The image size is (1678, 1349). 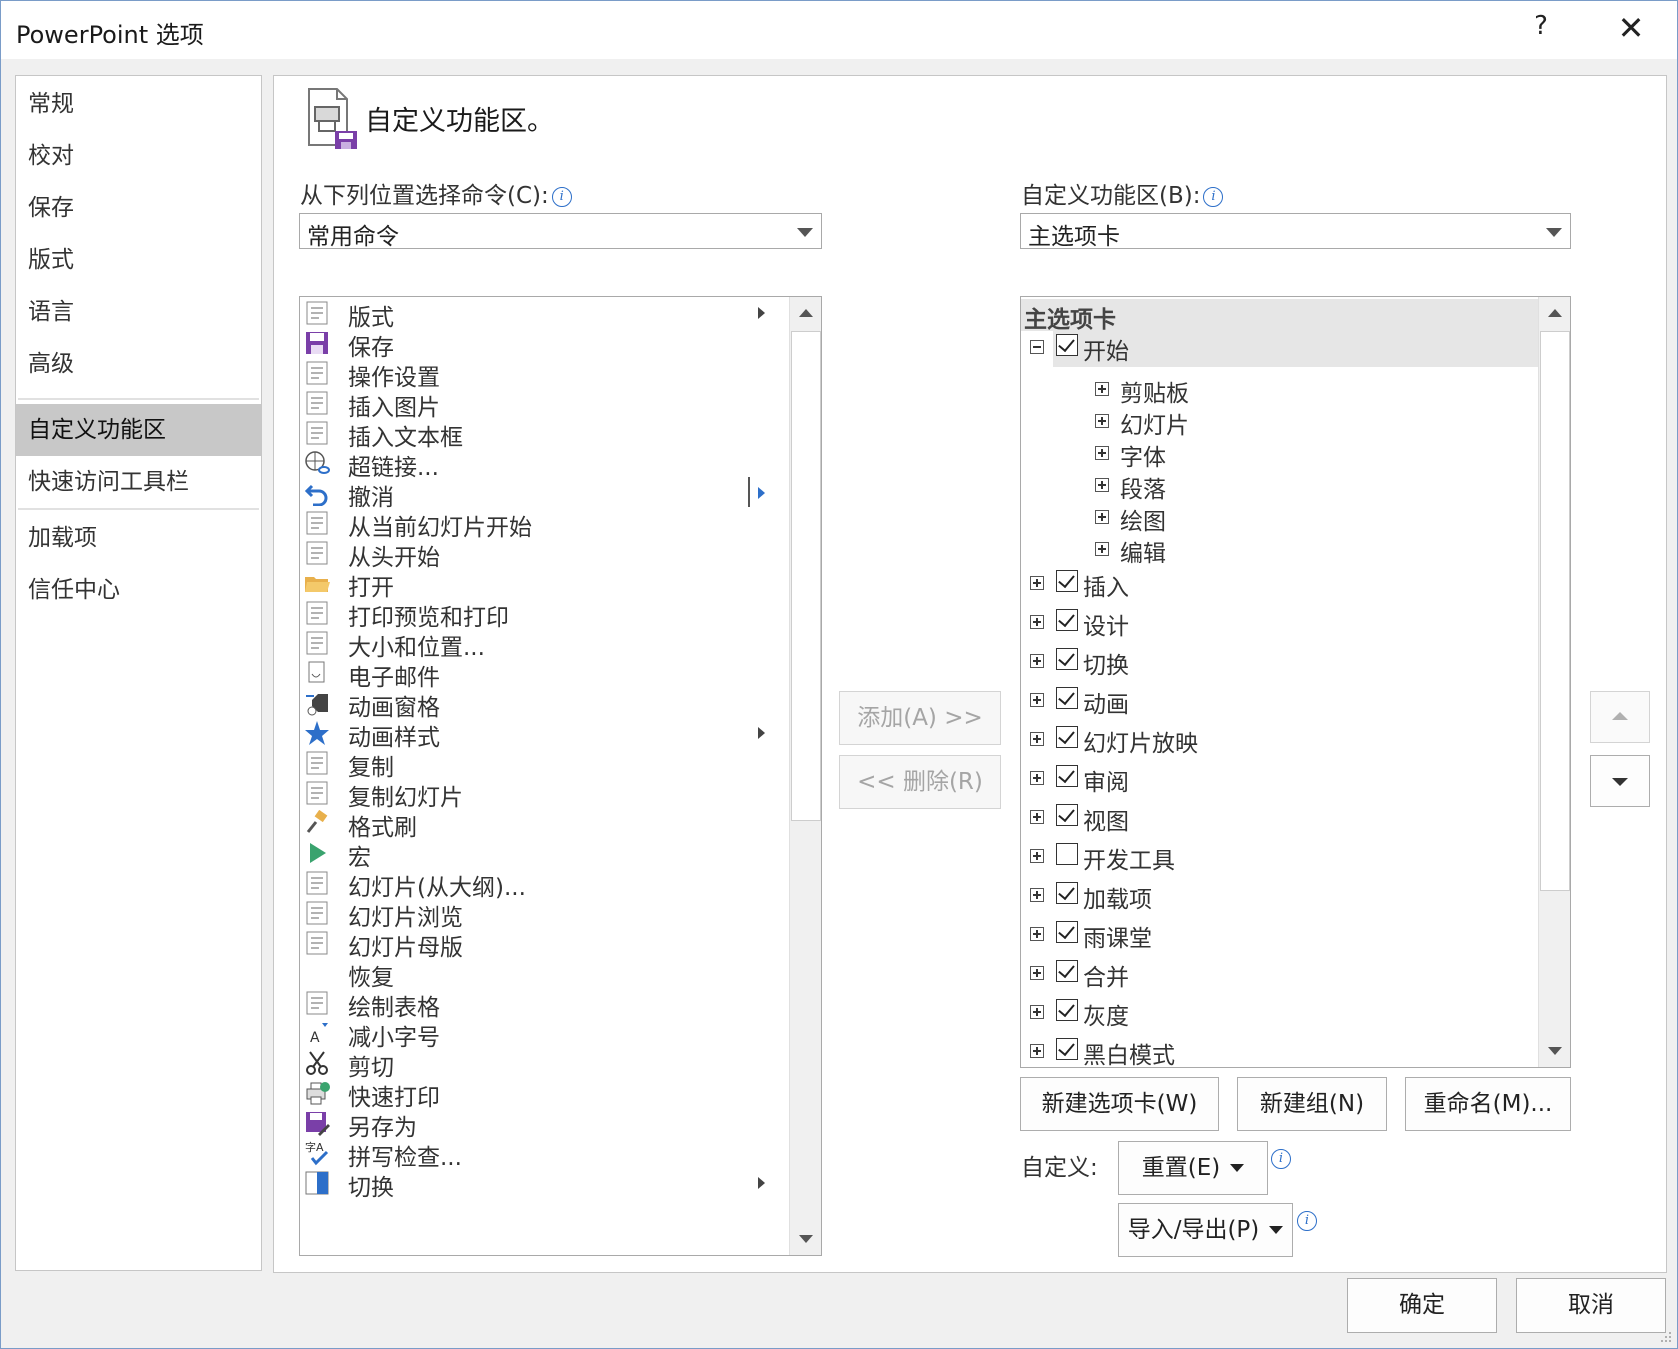 I want to click on choose-commands-label: 从下列位置选择命令(C): i, so click(x=436, y=193).